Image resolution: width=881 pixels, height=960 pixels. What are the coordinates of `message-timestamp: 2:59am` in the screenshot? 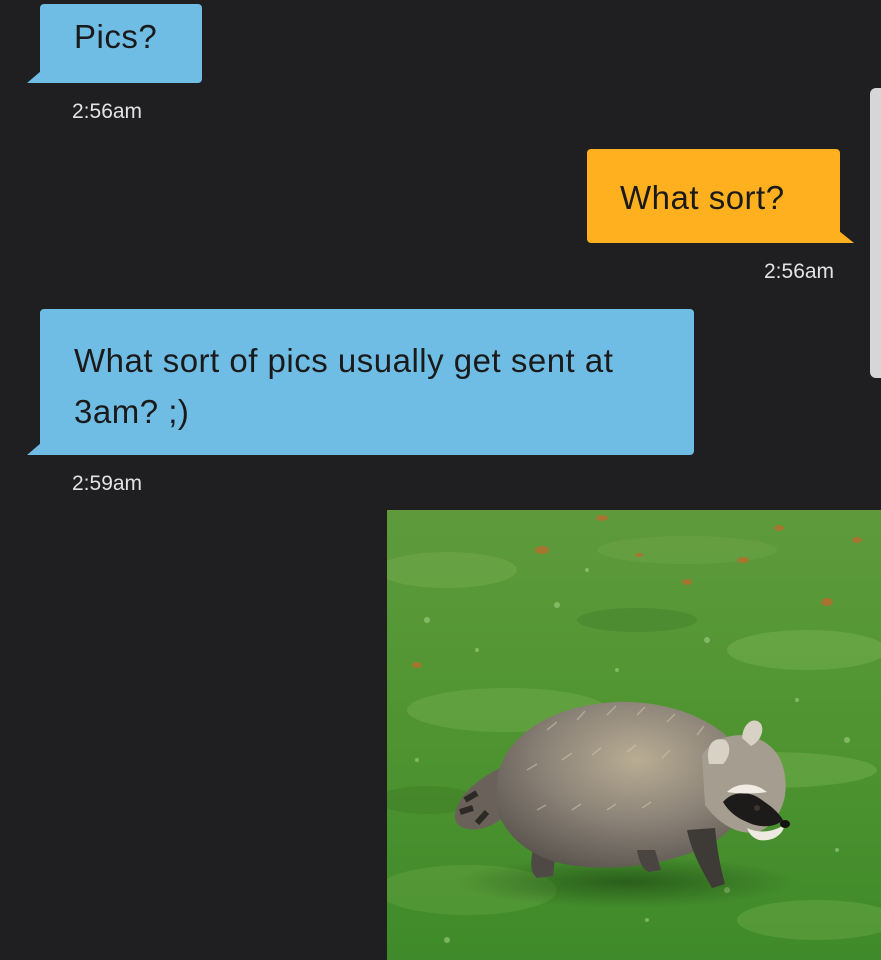 It's located at (107, 483).